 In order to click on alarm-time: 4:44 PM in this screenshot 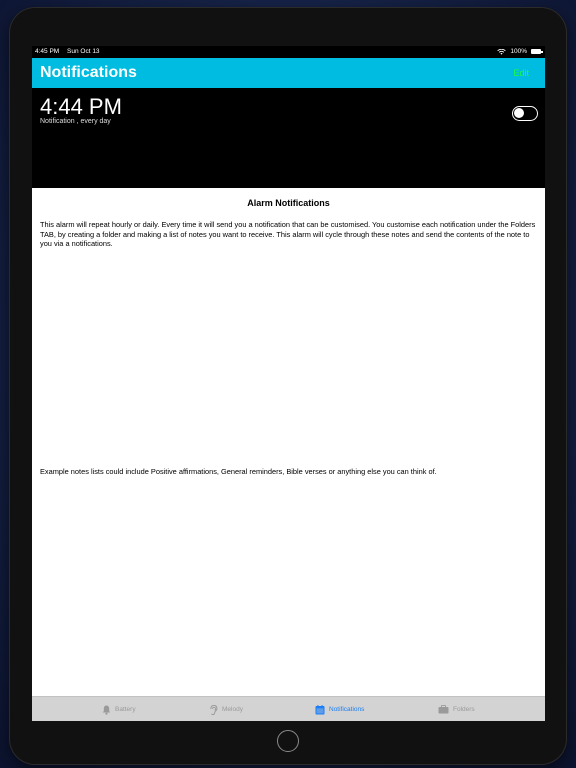, I will do `click(81, 106)`.